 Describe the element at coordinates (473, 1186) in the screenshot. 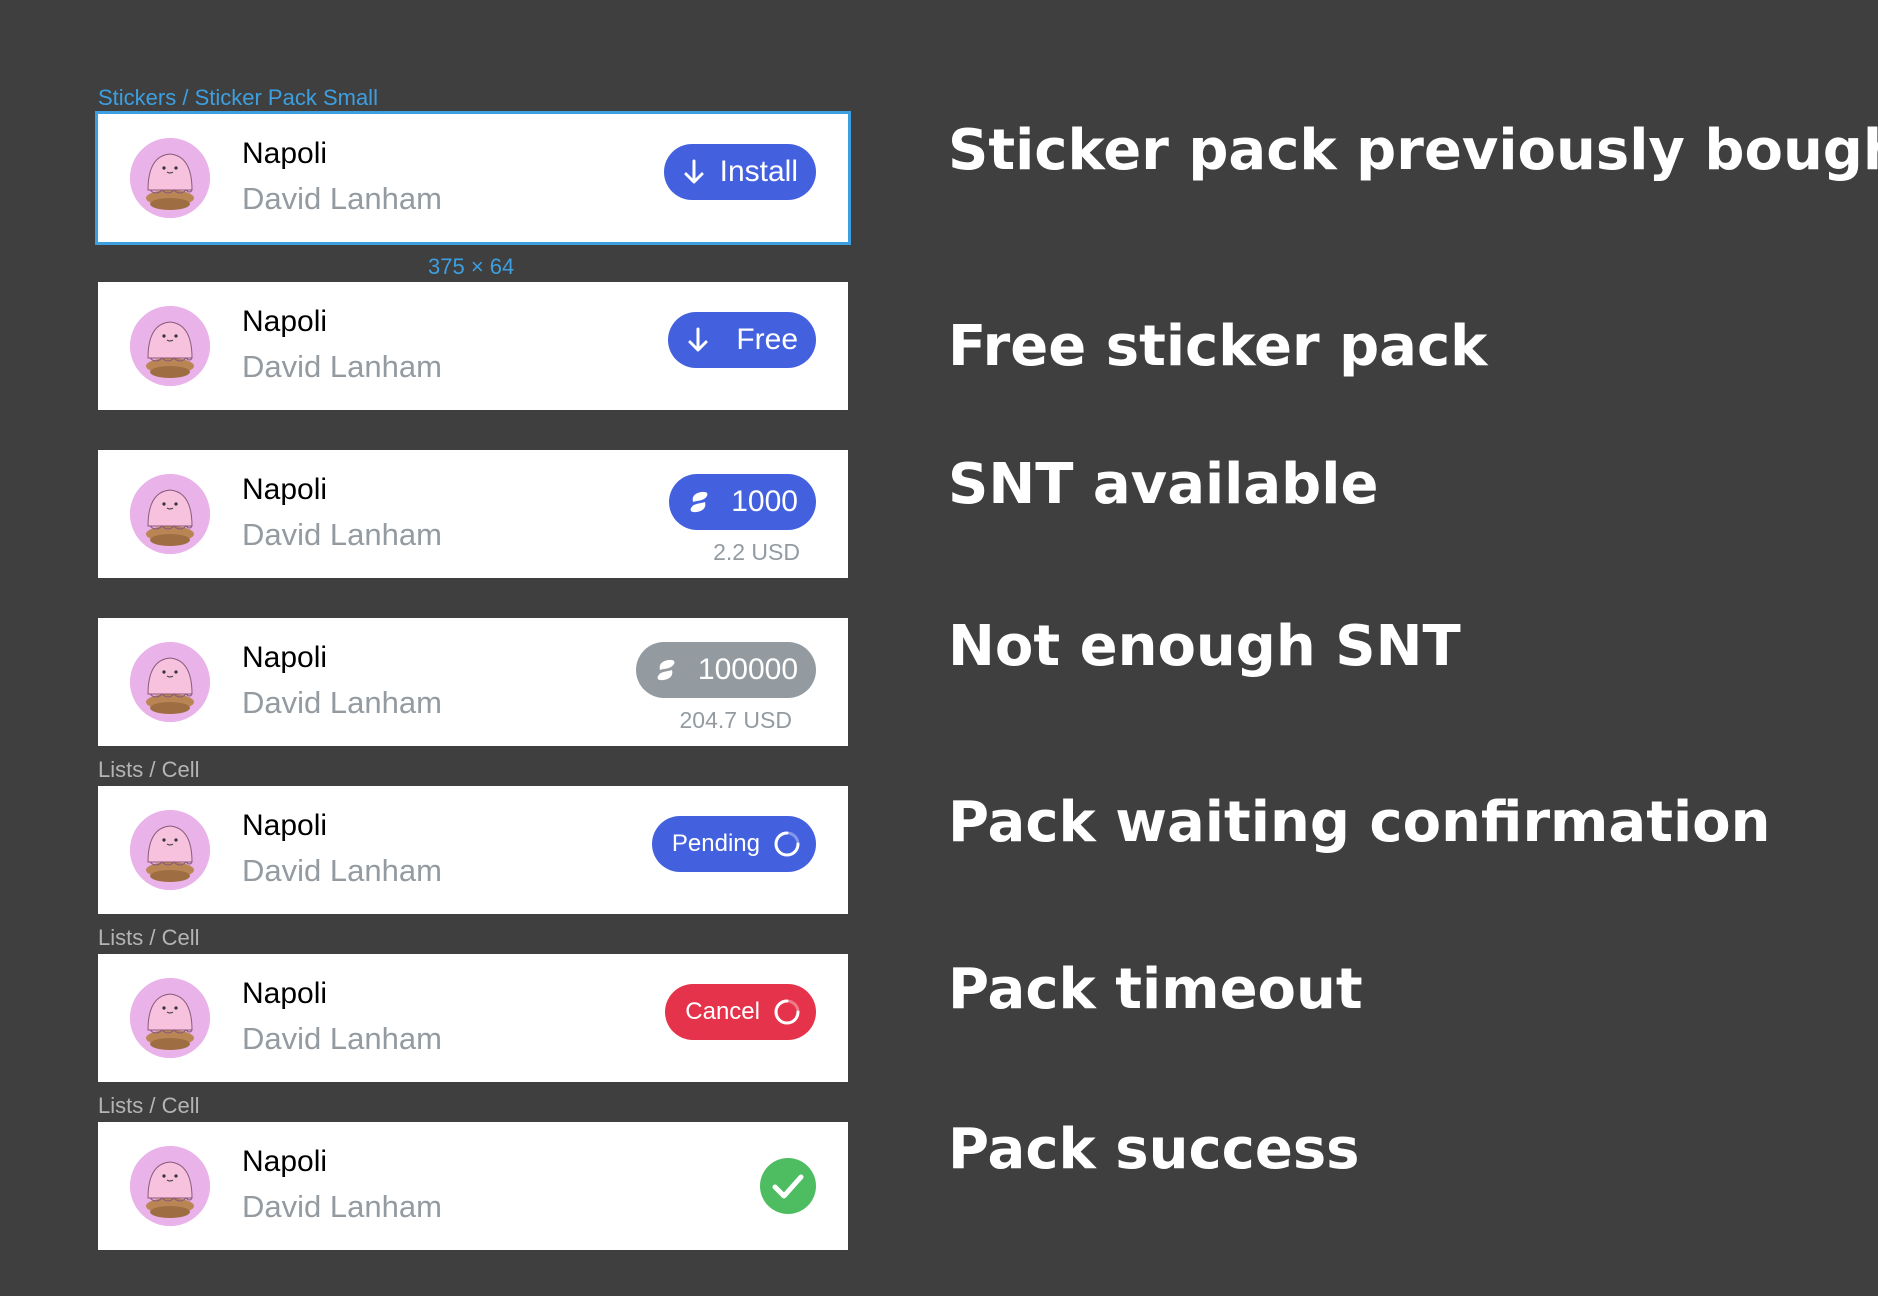

I see `sticker-pack-cell: Napoli David Lanham` at that location.